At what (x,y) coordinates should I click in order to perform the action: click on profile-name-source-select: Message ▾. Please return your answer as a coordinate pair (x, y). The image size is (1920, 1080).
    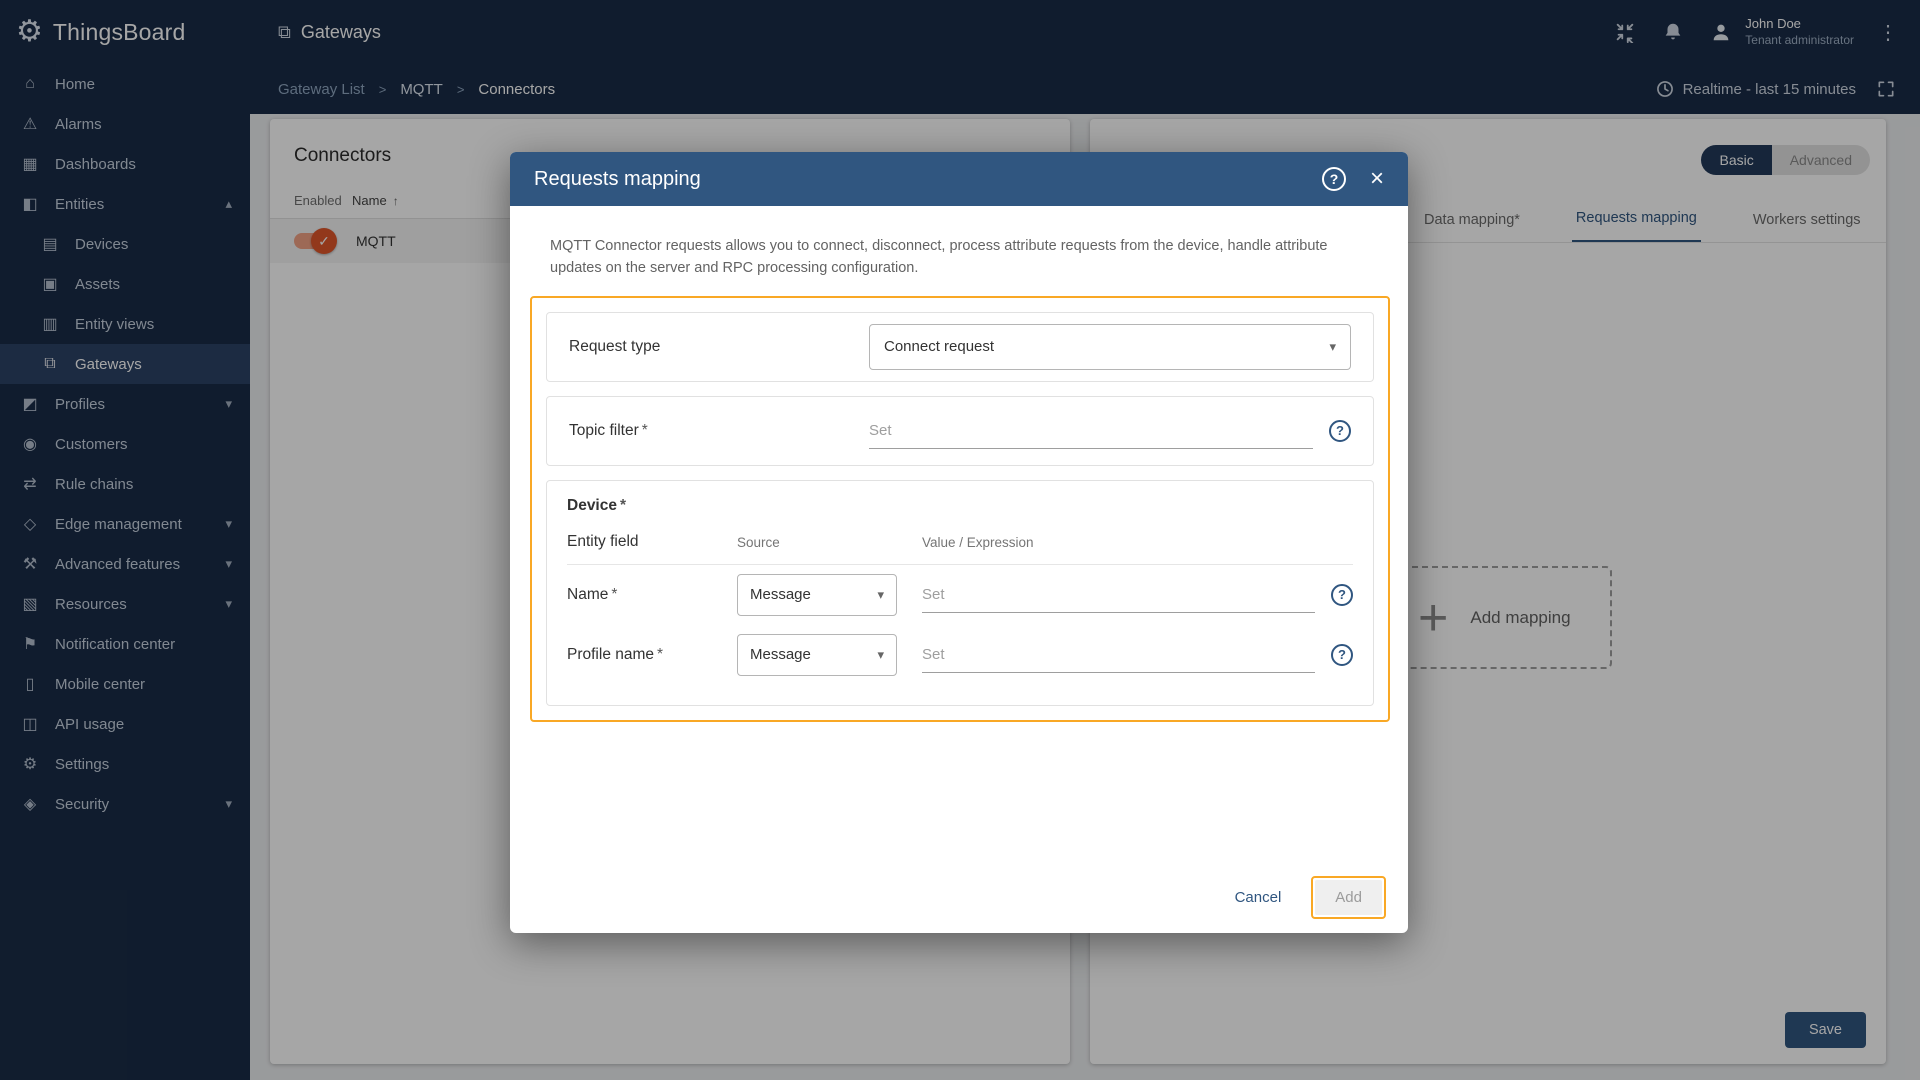
    Looking at the image, I should click on (817, 654).